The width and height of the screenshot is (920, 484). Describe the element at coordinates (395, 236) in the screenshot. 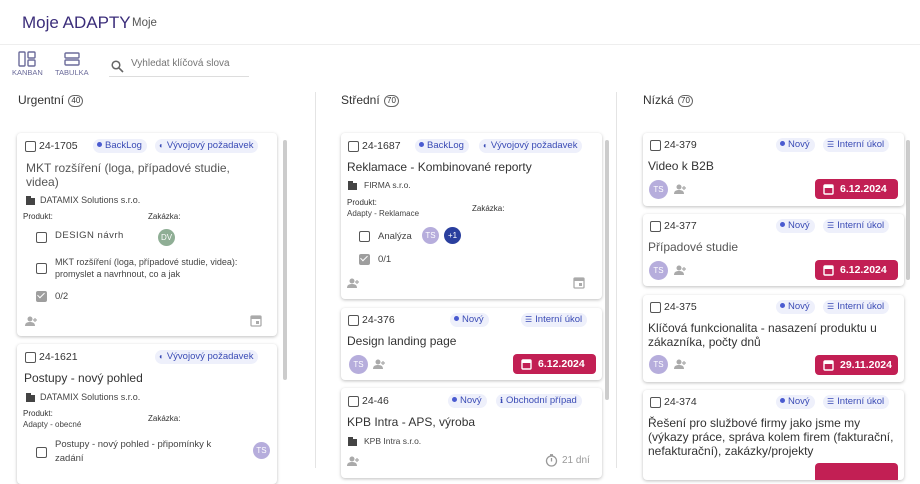

I see `subtask-title: Analýza` at that location.